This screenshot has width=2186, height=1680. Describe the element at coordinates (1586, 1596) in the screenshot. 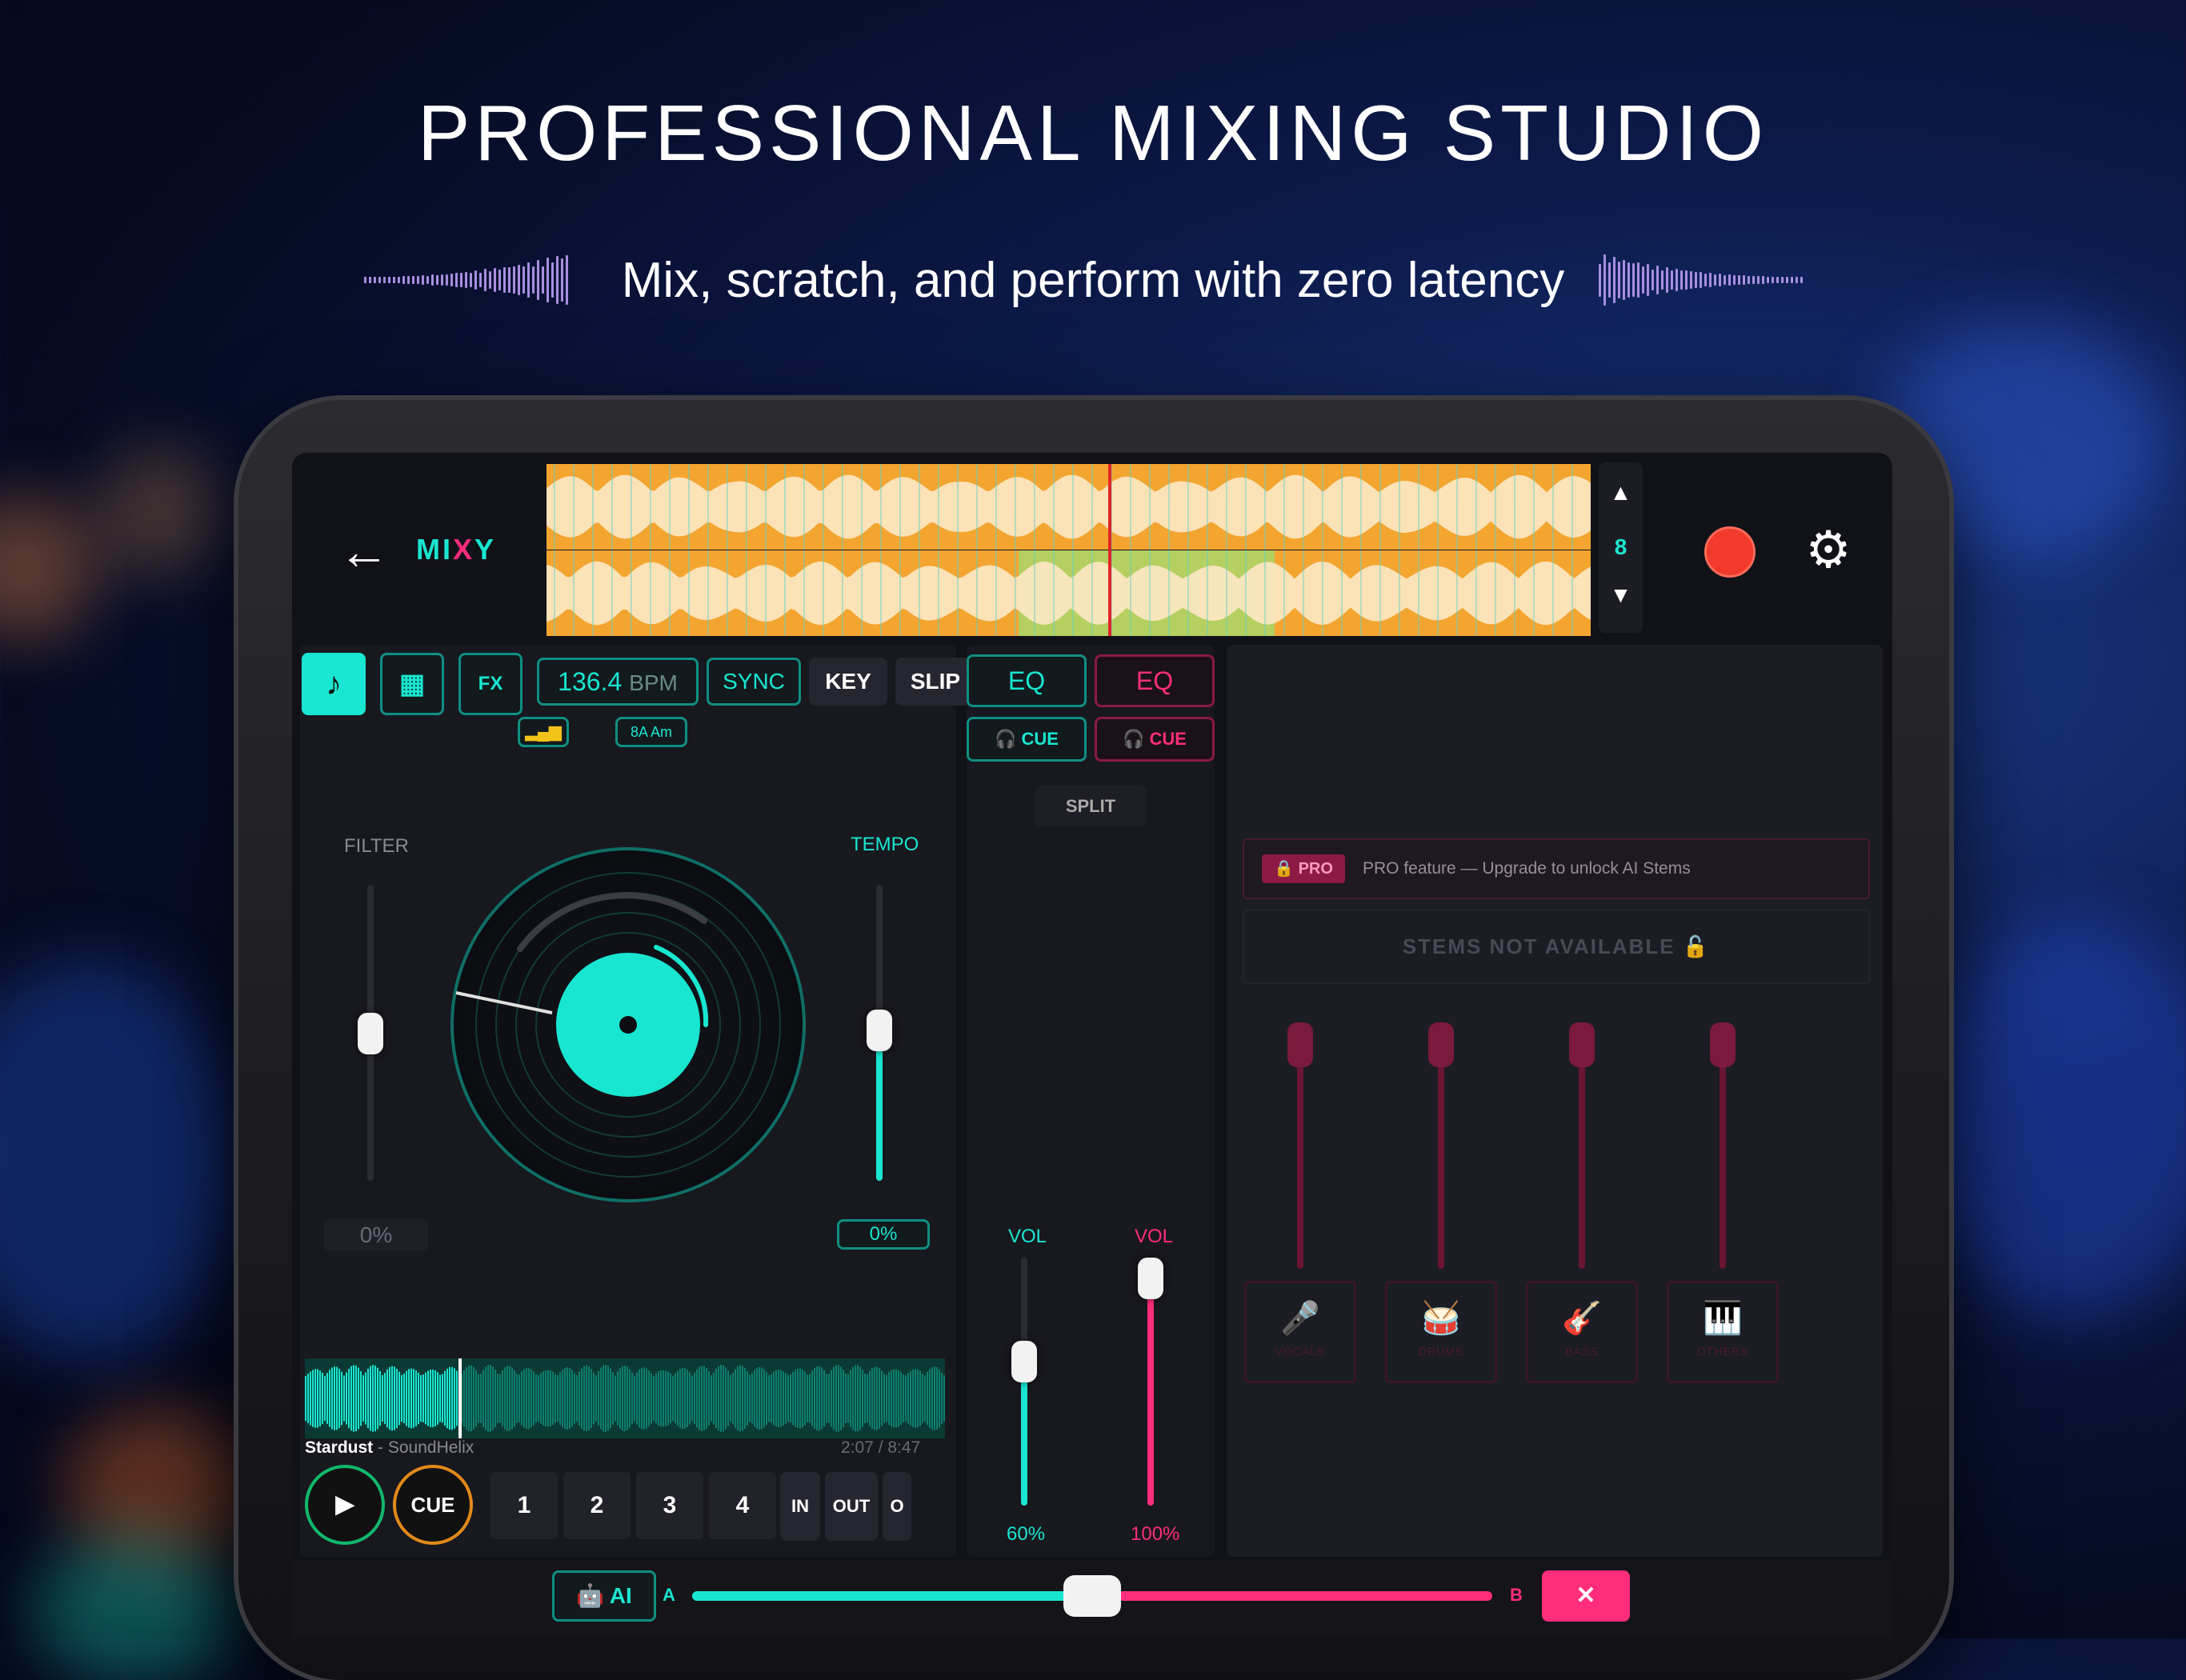

I see `close-icon: ✕` at that location.